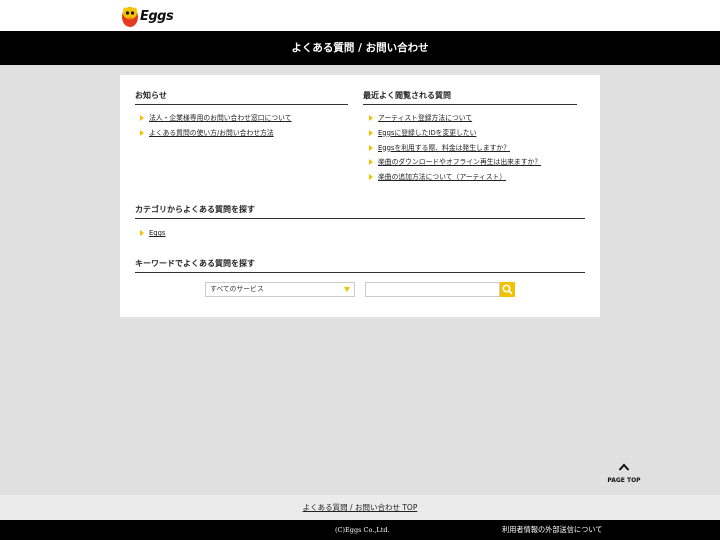 The image size is (720, 540). What do you see at coordinates (347, 289) in the screenshot?
I see `dropdown-arrow-icon` at bounding box center [347, 289].